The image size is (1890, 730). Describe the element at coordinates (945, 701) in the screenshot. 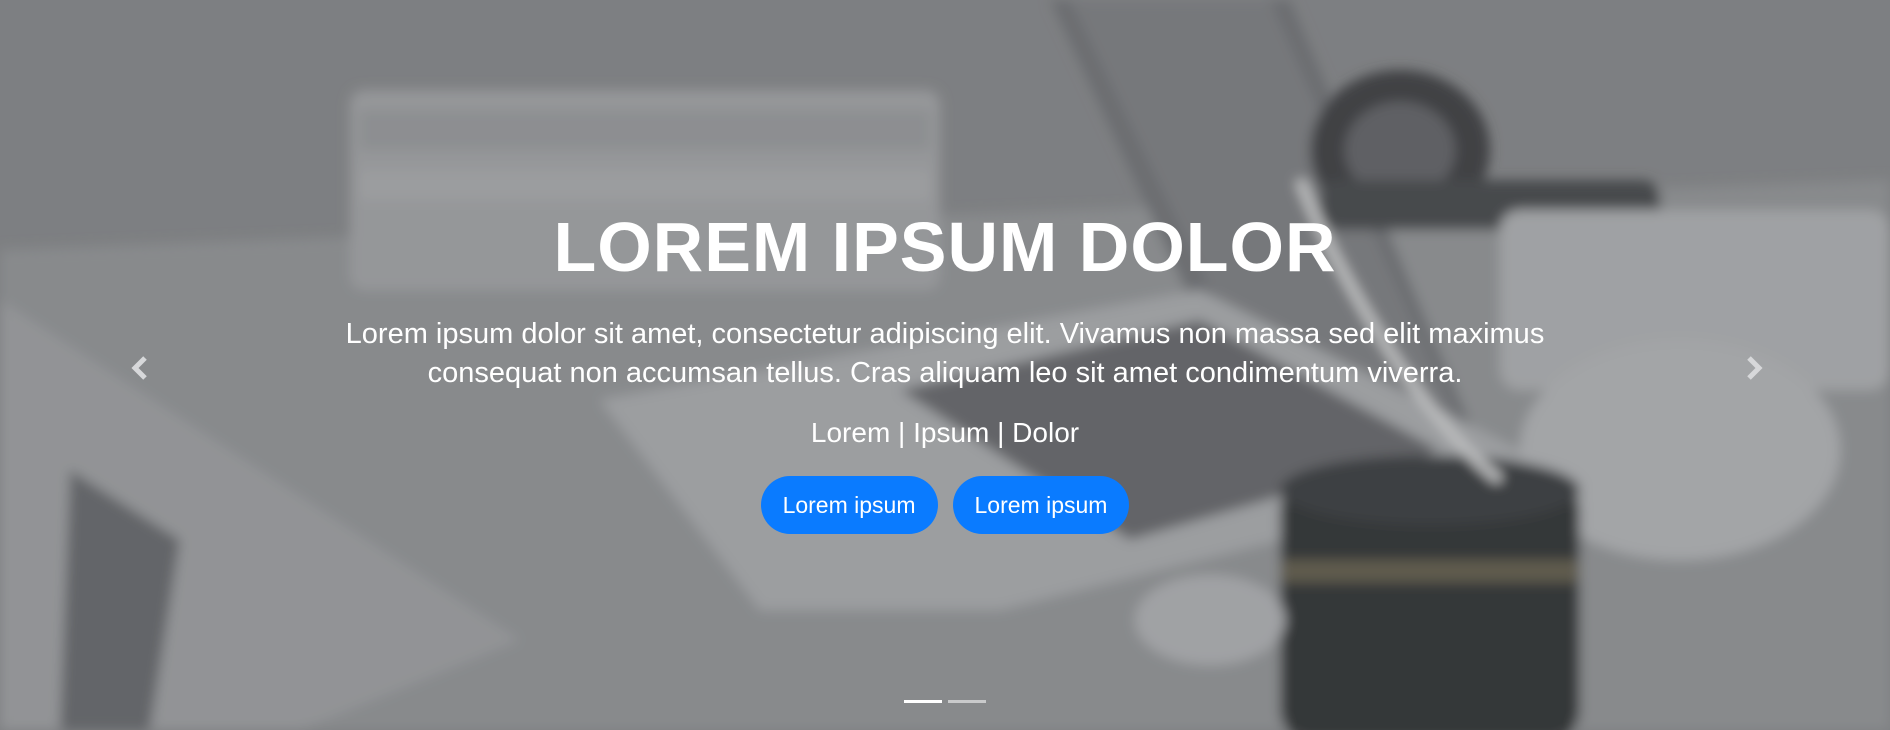

I see `carousel-indicators` at that location.